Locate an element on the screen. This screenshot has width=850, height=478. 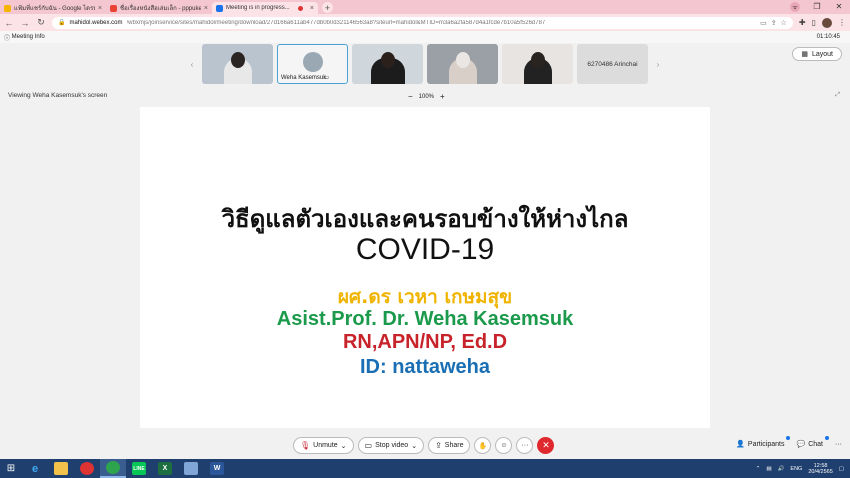
recording-indicator-icon is located at coordinates (300, 8).